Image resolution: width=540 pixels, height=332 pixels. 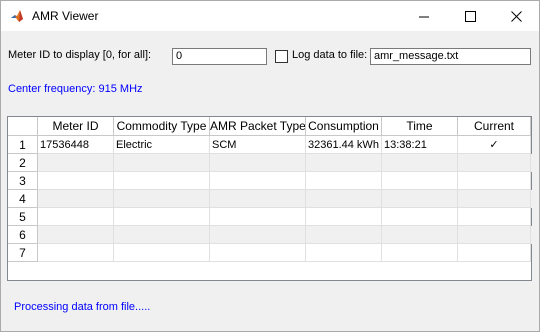 What do you see at coordinates (281, 56) in the screenshot?
I see `log-data-checkbox` at bounding box center [281, 56].